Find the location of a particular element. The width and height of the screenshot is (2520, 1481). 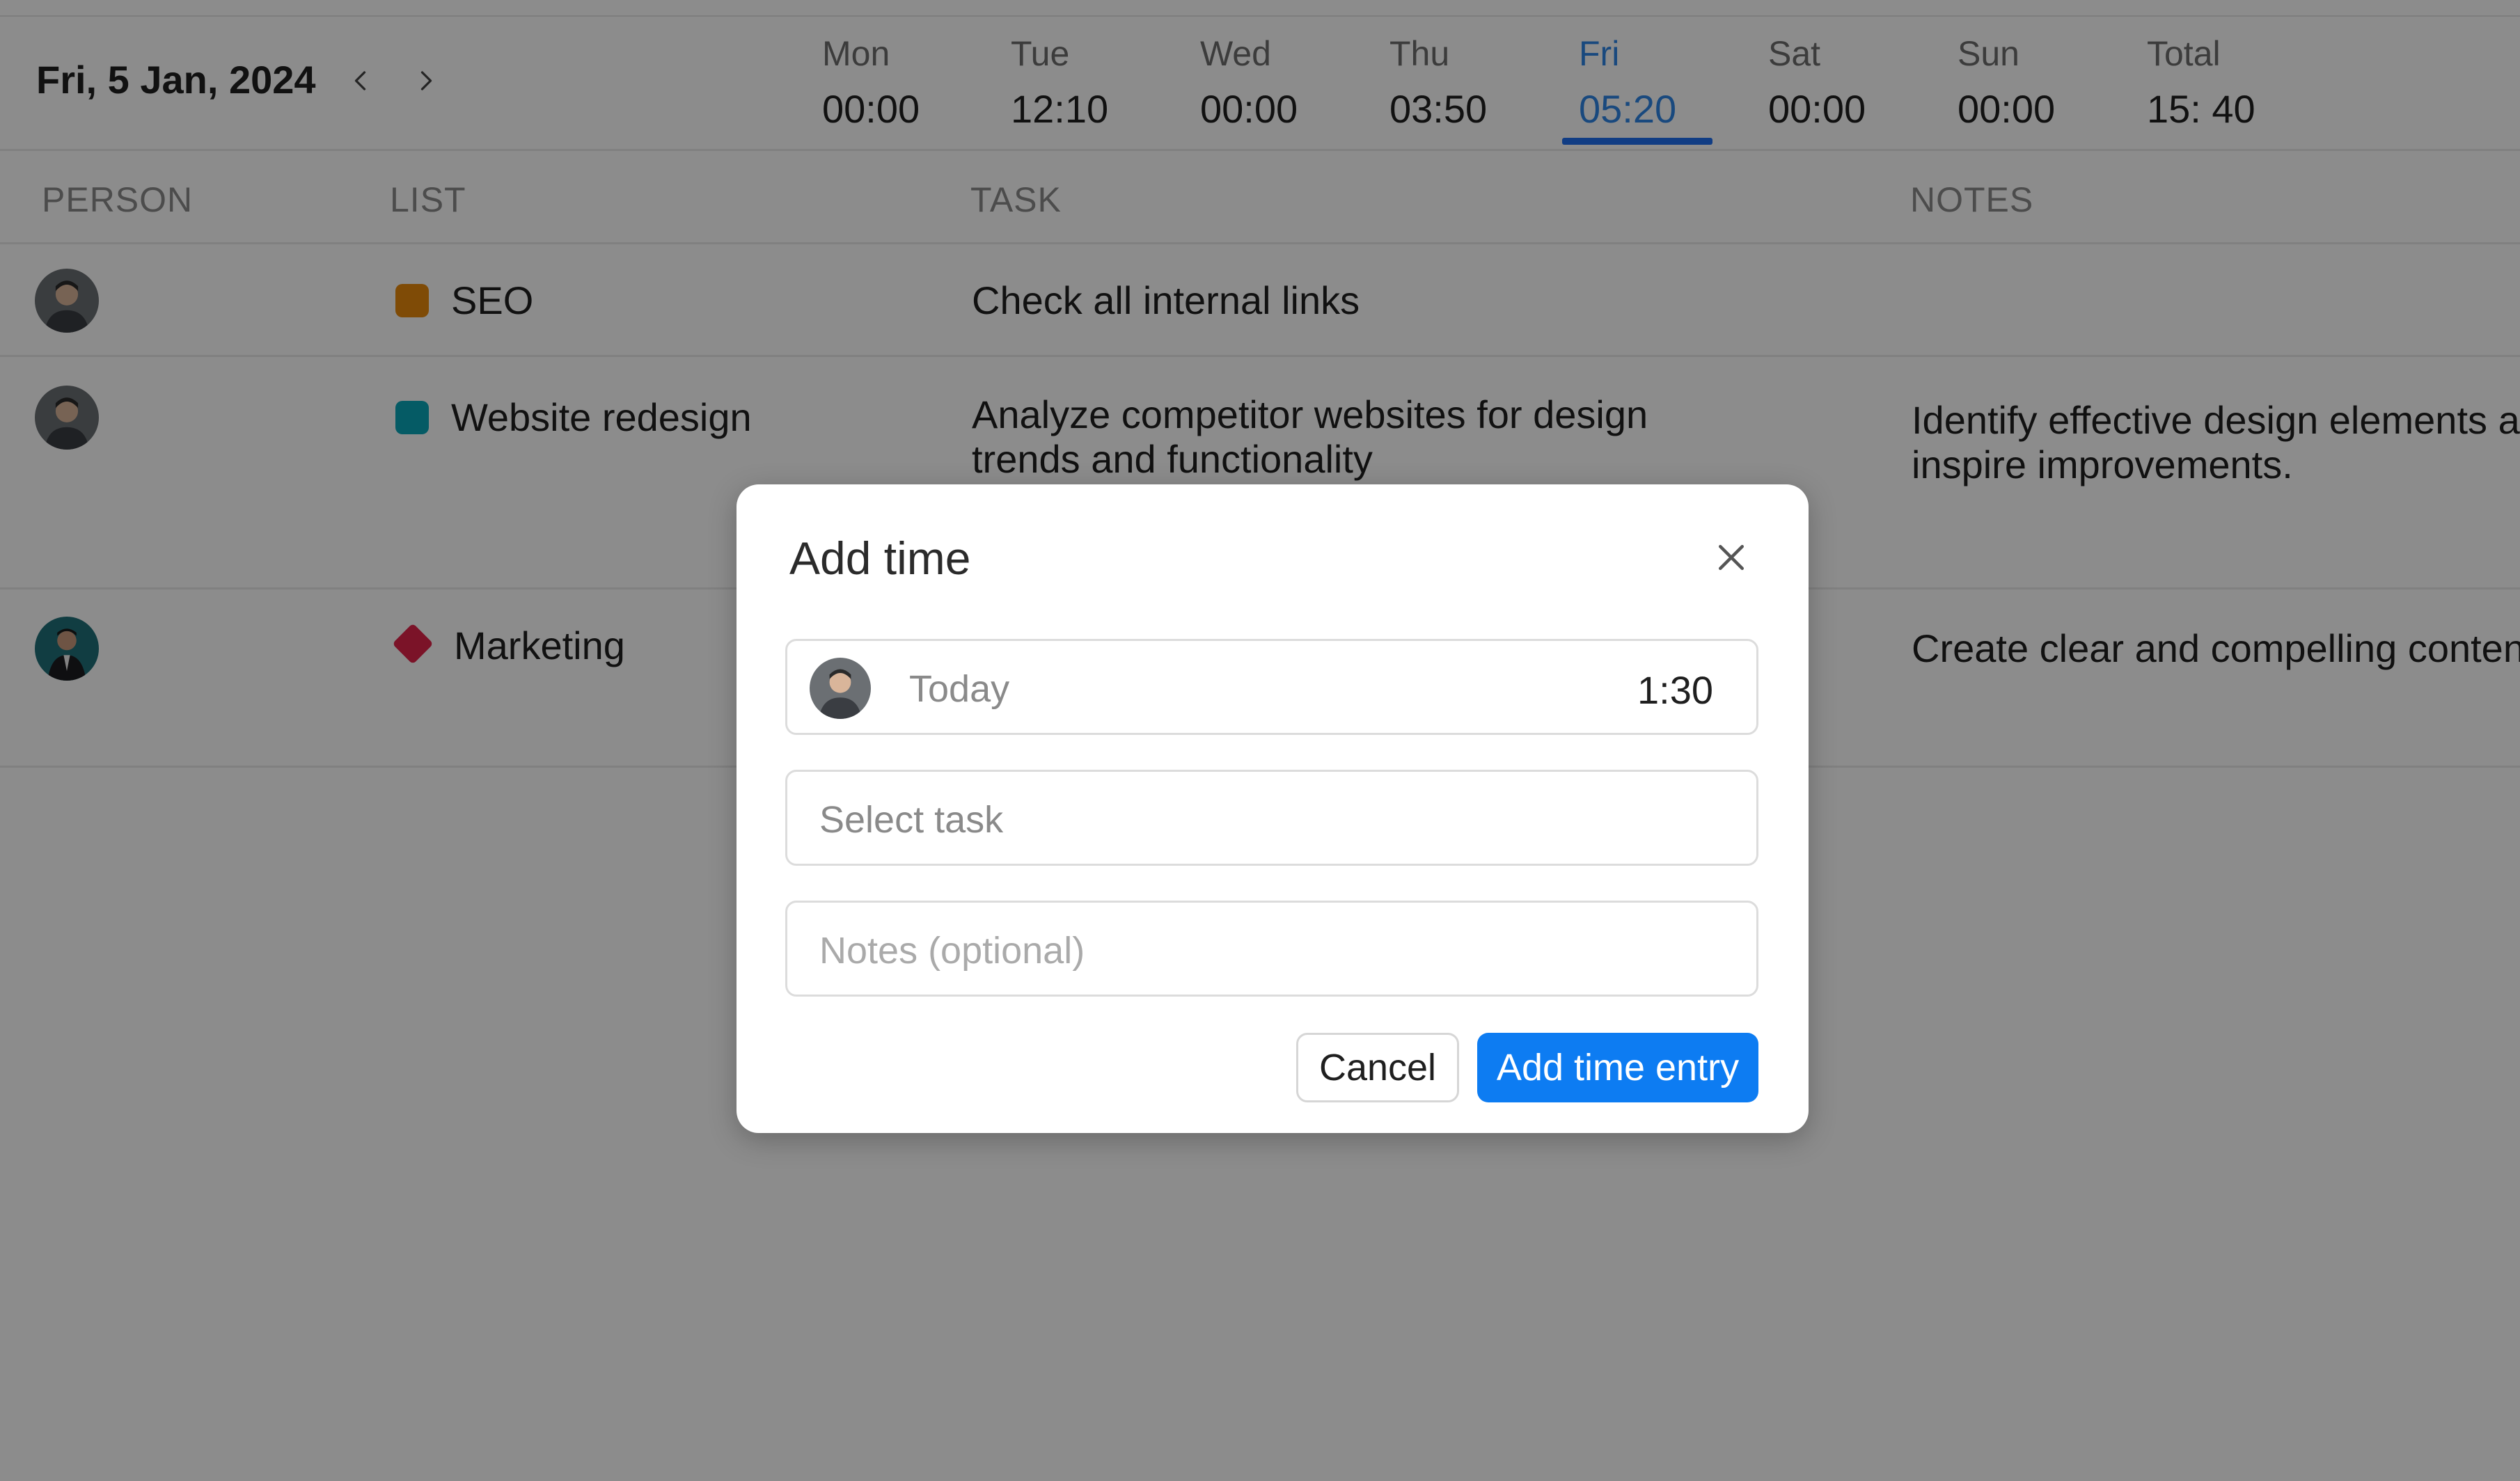

close-button is located at coordinates (1731, 557).